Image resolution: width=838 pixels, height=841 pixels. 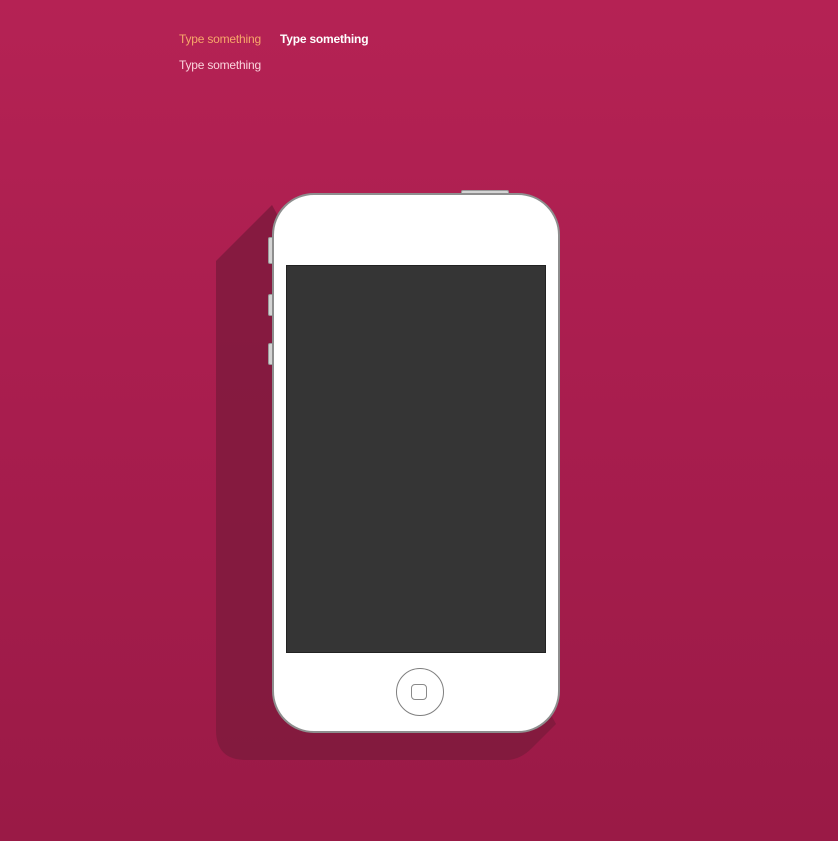 I want to click on home-button-icon, so click(x=420, y=692).